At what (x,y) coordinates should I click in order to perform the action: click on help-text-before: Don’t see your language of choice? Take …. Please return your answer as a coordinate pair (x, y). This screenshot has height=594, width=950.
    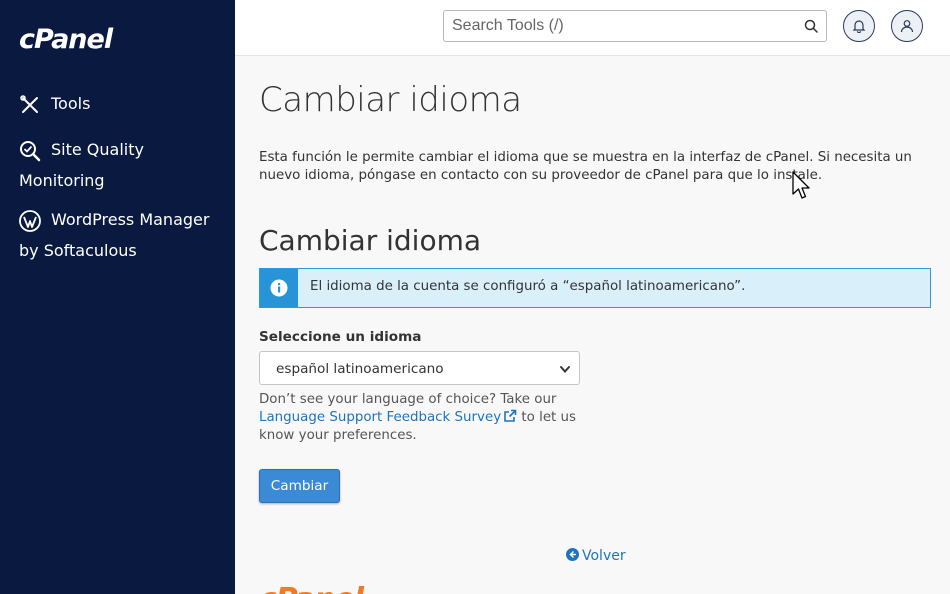
    Looking at the image, I should click on (408, 399).